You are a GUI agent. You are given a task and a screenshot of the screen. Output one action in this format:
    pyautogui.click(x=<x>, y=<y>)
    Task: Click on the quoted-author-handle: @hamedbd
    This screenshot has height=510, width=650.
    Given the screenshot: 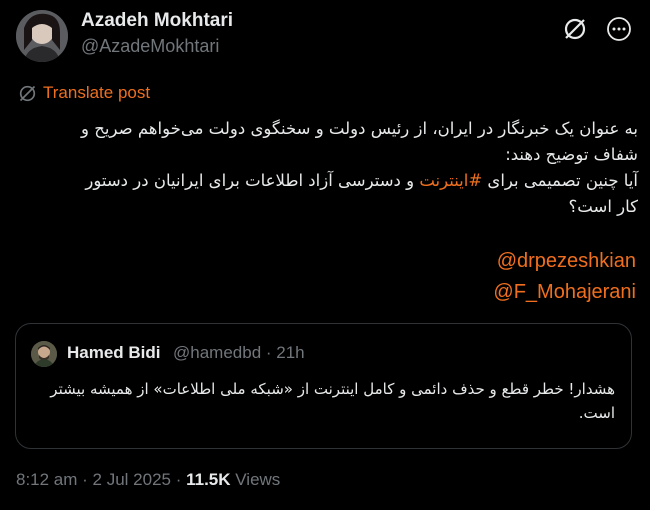 What is the action you would take?
    pyautogui.click(x=217, y=352)
    